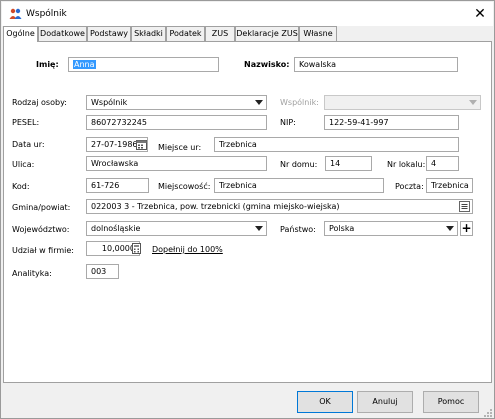 Image resolution: width=495 pixels, height=419 pixels. I want to click on tab-zus: ZUS, so click(220, 33).